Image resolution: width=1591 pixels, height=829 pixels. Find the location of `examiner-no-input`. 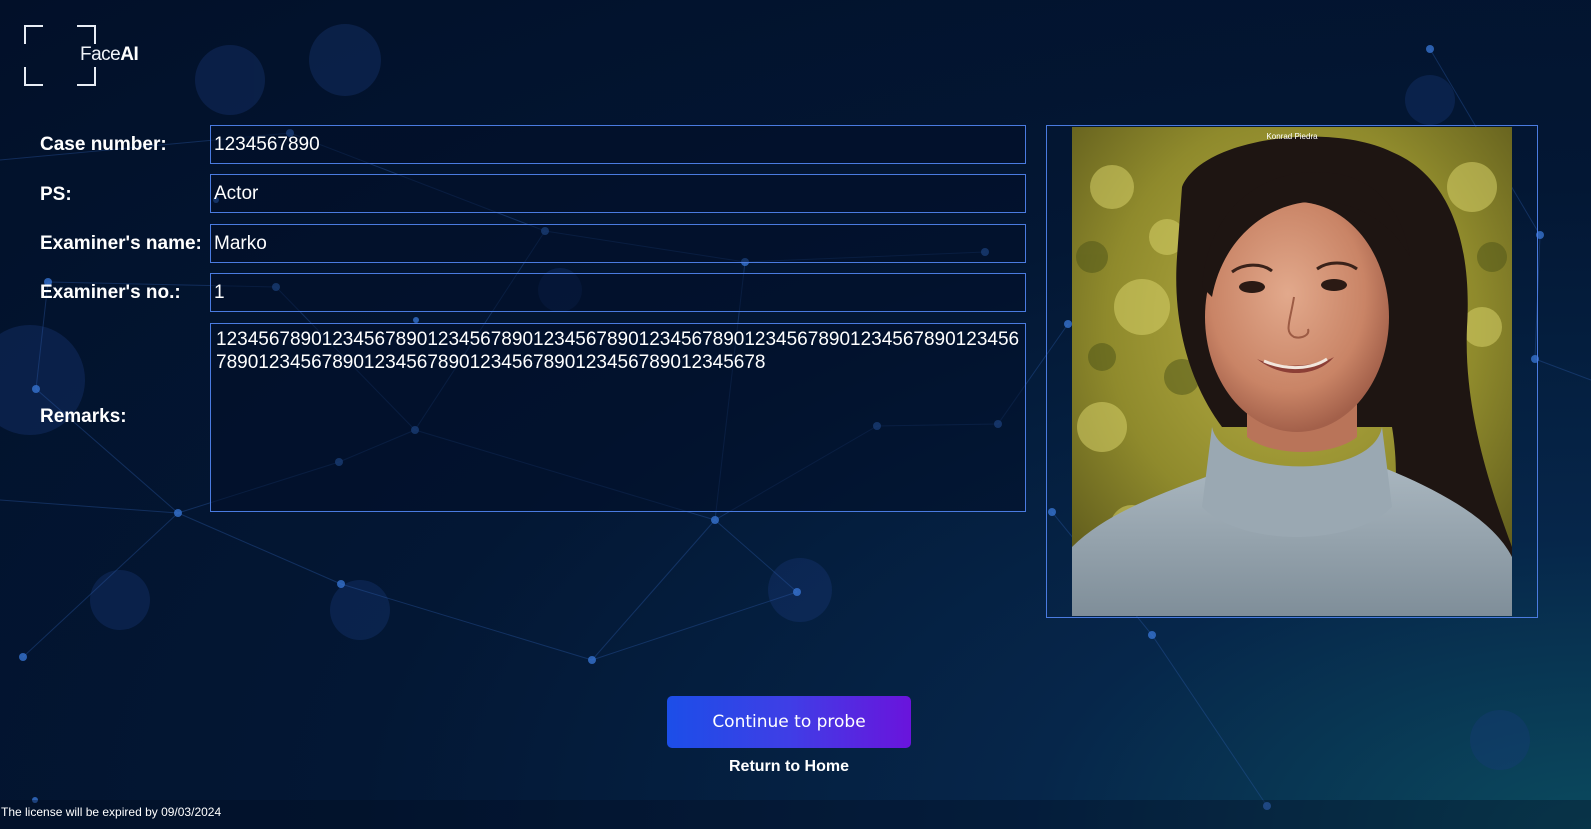

examiner-no-input is located at coordinates (618, 292).